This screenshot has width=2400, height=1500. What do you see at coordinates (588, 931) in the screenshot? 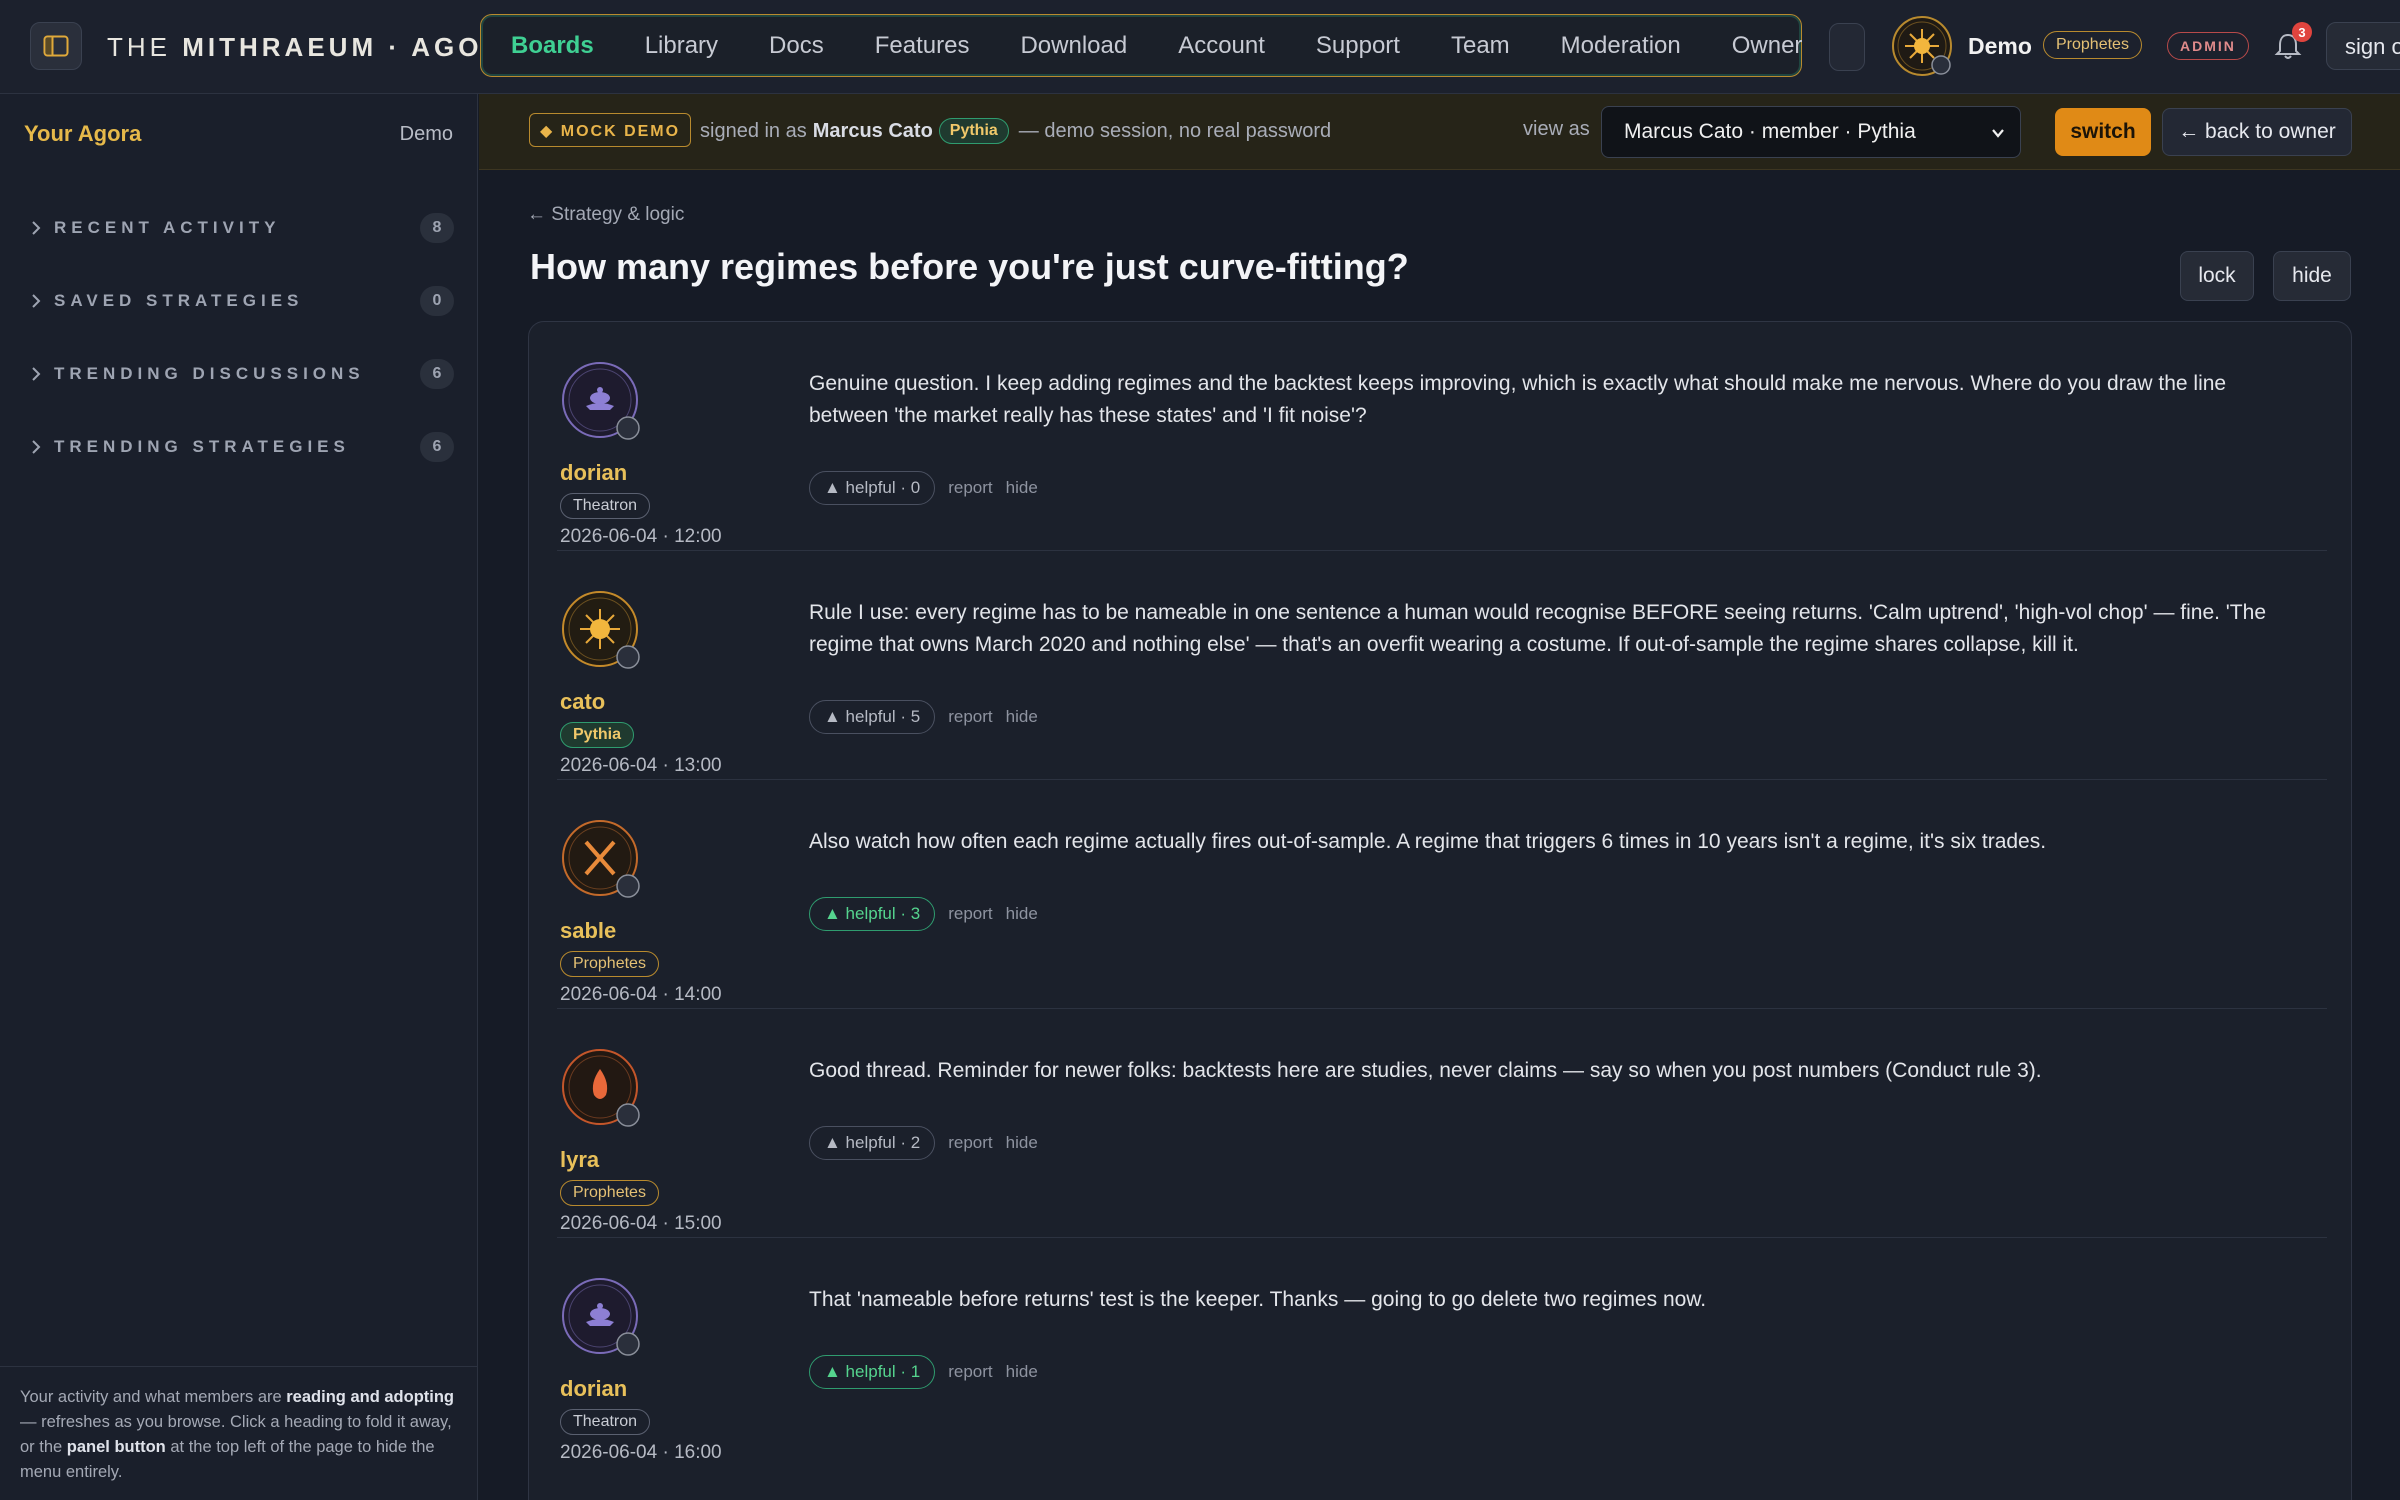
I see `post-author: sable` at bounding box center [588, 931].